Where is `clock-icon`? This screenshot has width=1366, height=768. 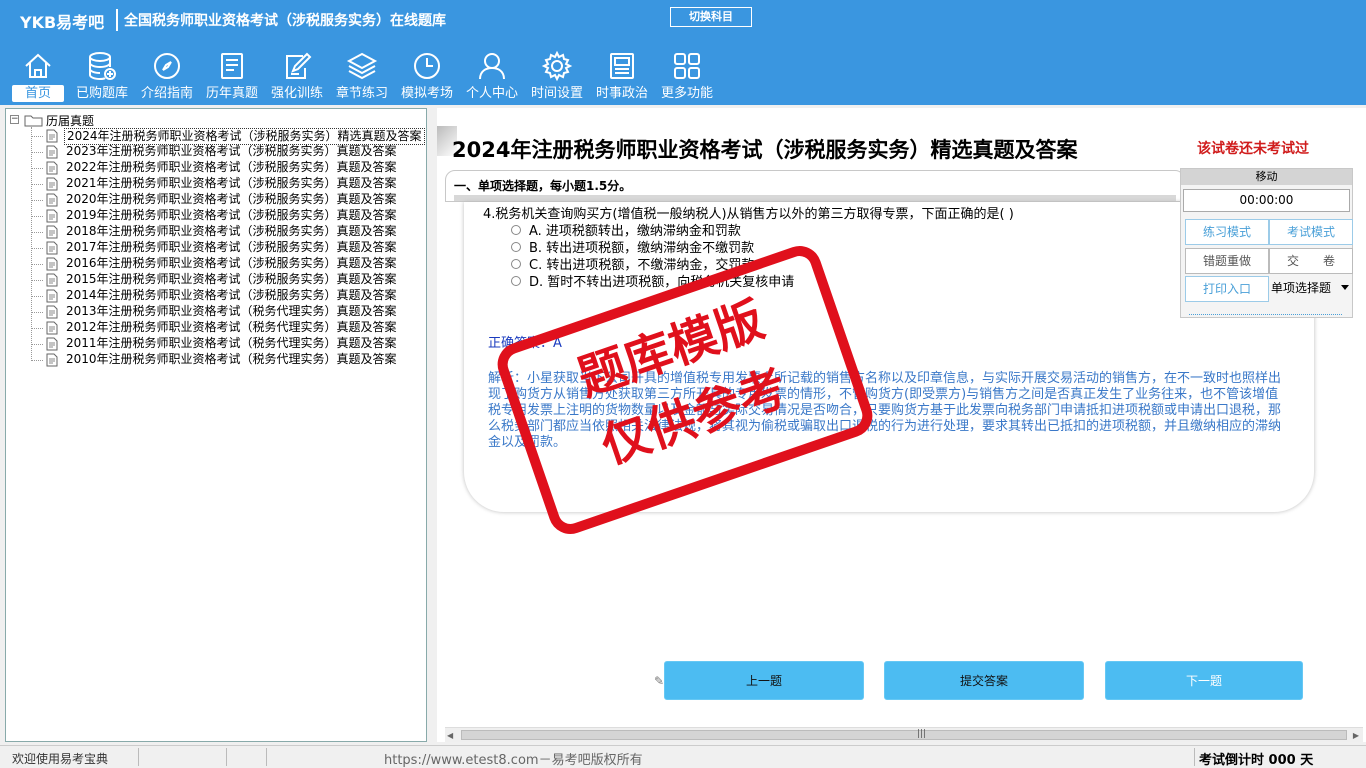 clock-icon is located at coordinates (427, 66).